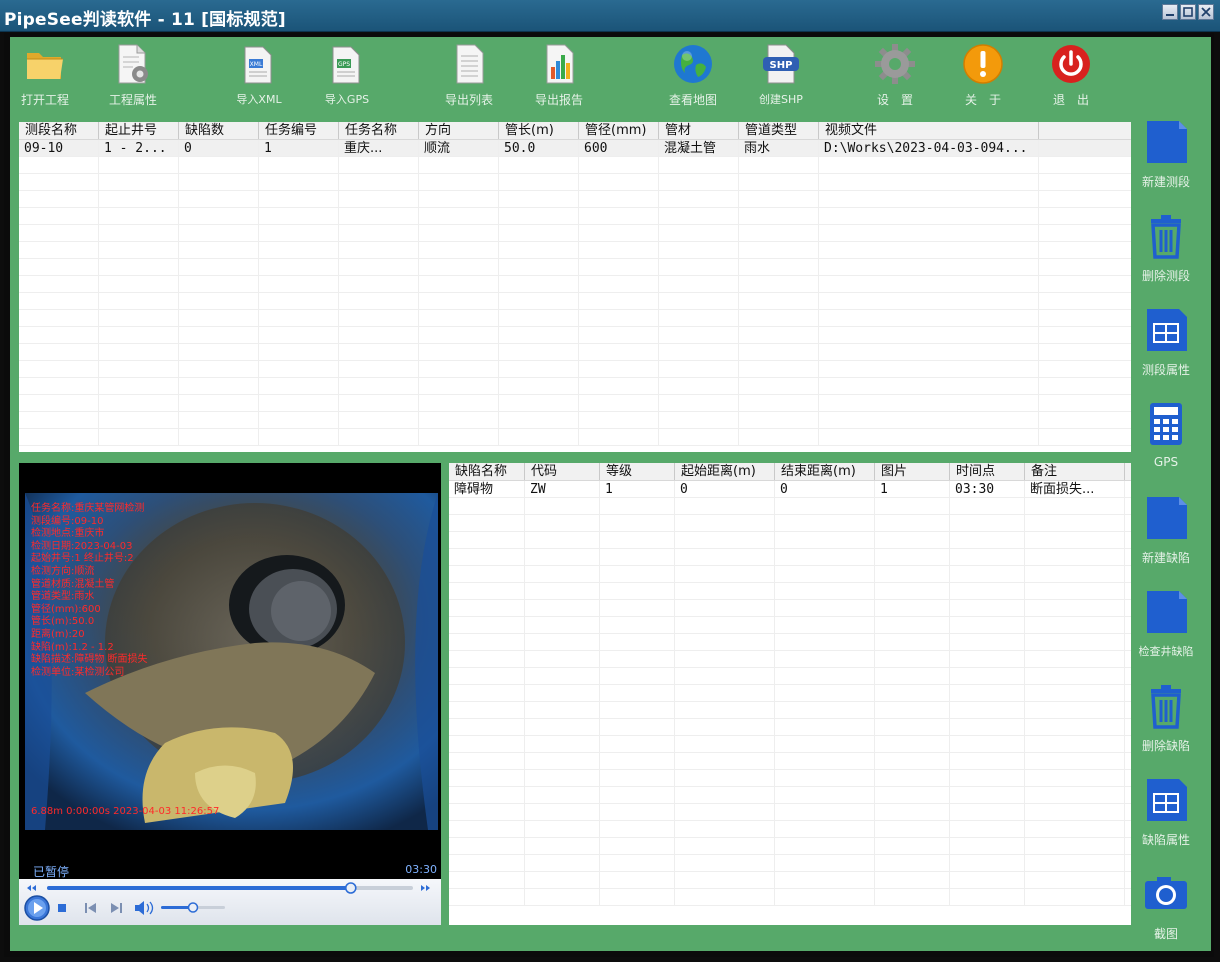 This screenshot has height=962, width=1220. What do you see at coordinates (487, 471) in the screenshot?
I see `column-header: 缺陷名称` at bounding box center [487, 471].